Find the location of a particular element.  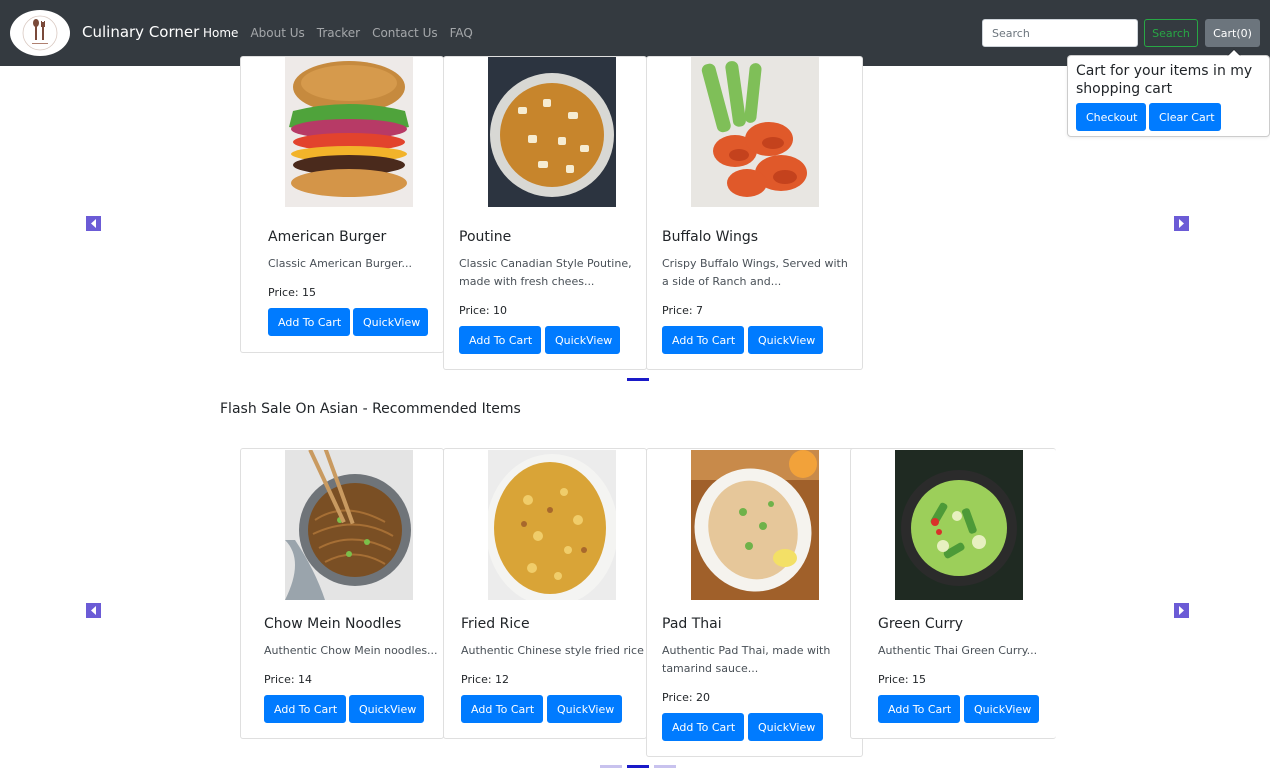

product-name: American Burger is located at coordinates (327, 237).